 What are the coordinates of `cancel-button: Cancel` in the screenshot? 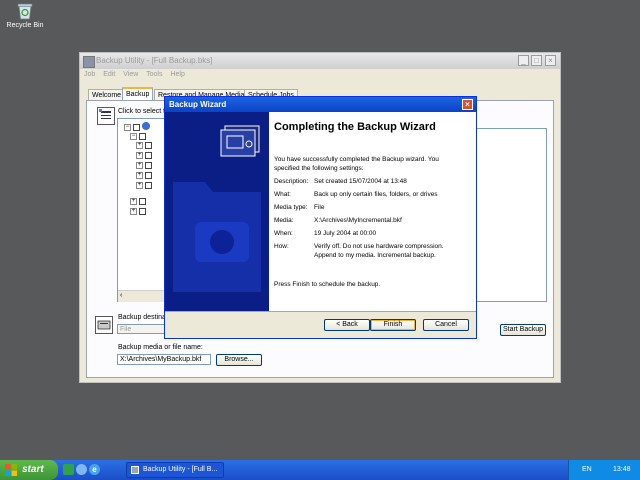 It's located at (446, 325).